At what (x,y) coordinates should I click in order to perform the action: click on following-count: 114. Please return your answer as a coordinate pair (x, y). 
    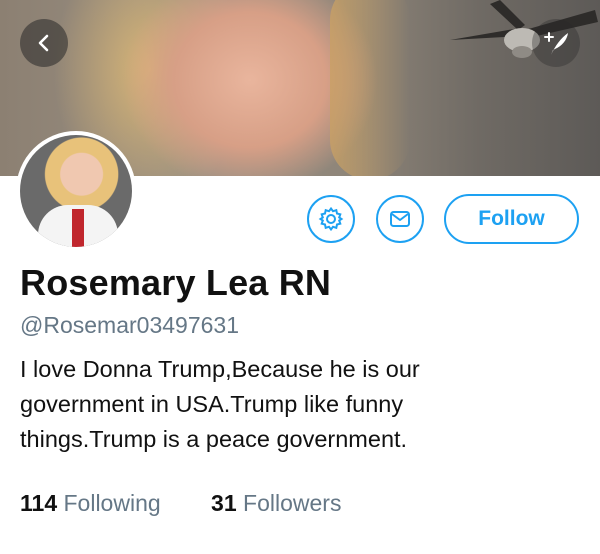
    Looking at the image, I should click on (39, 503).